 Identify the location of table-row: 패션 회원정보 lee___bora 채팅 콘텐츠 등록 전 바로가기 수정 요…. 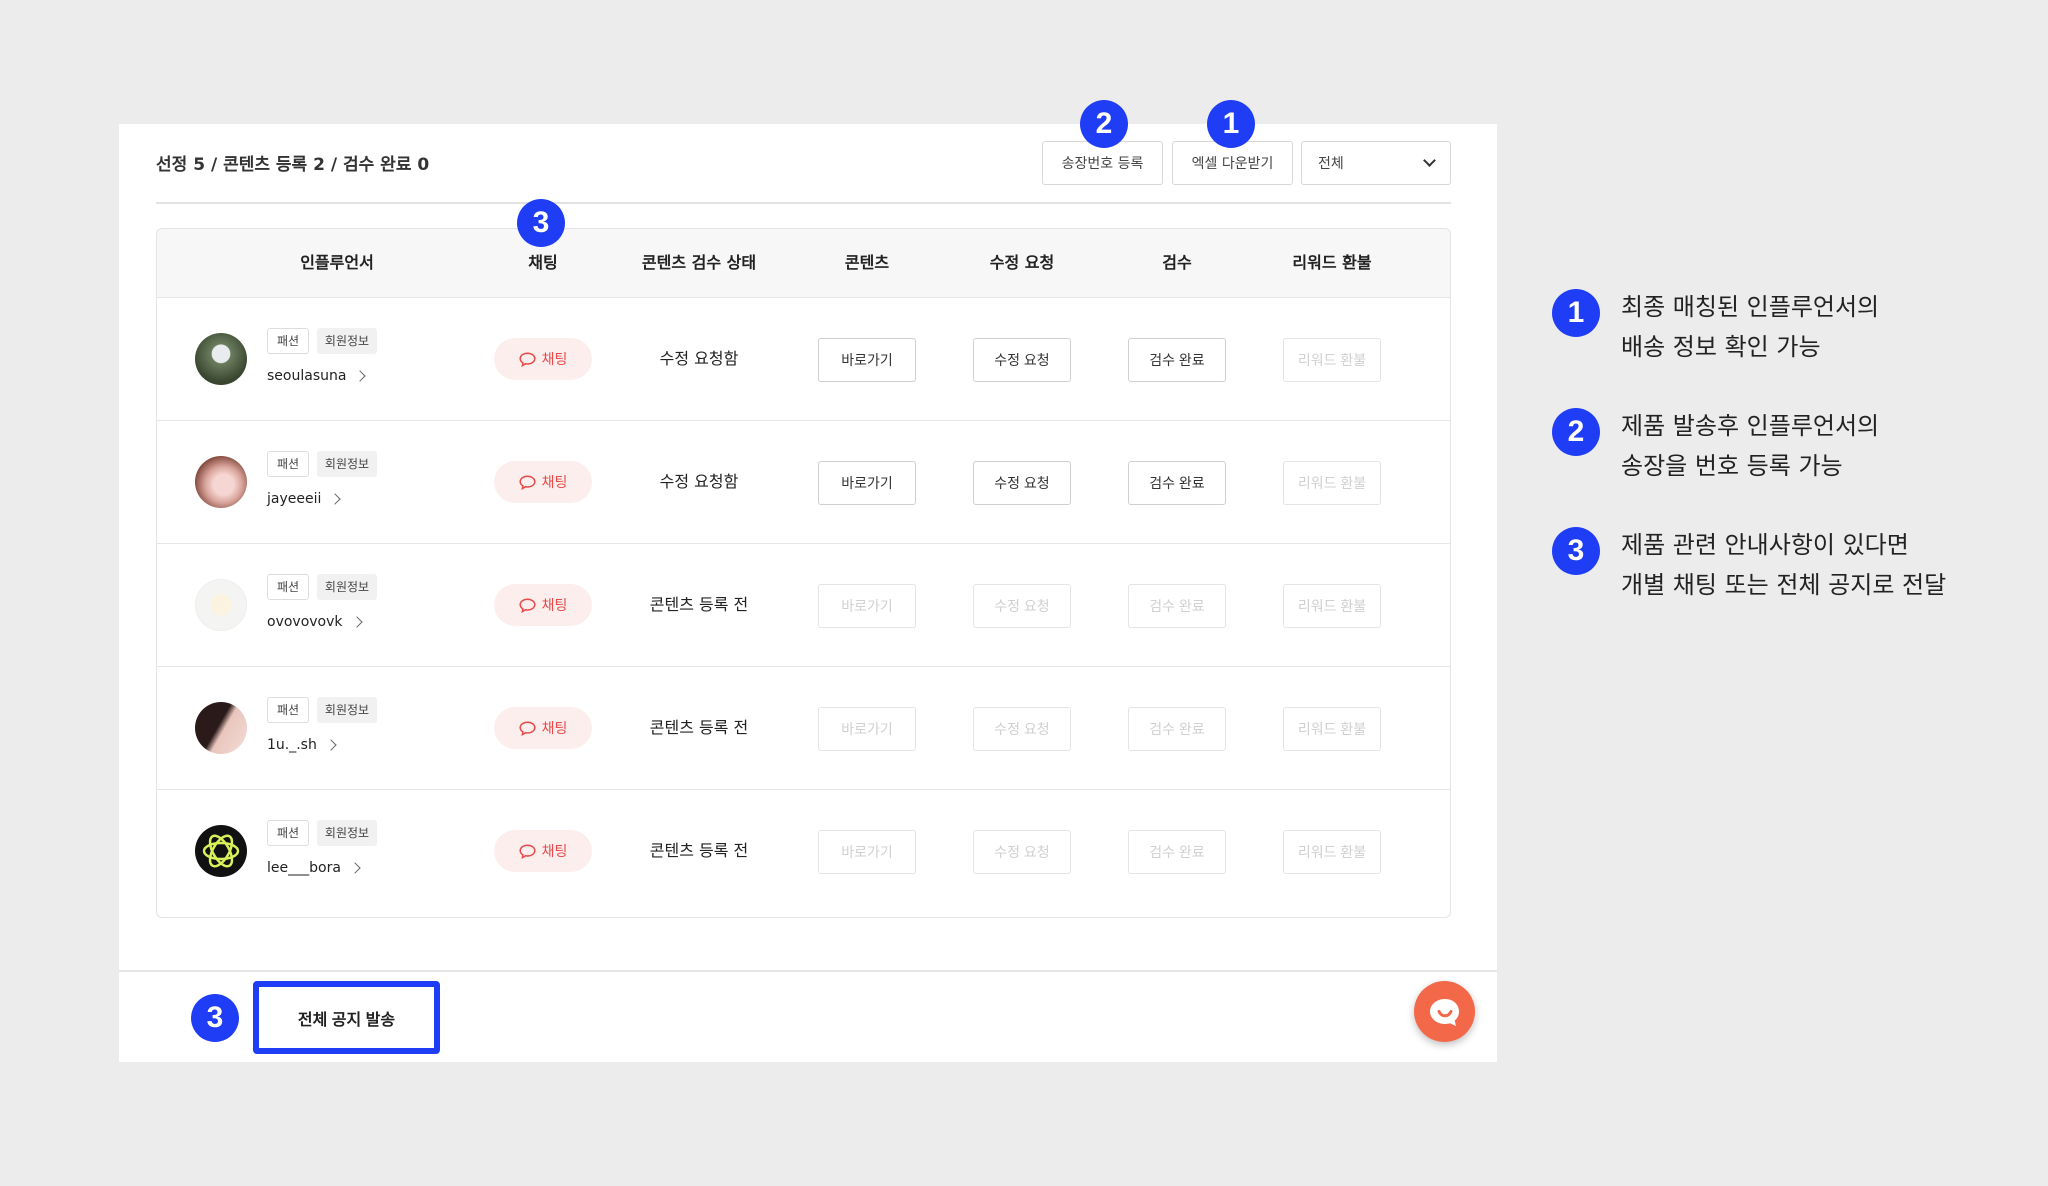
(803, 850).